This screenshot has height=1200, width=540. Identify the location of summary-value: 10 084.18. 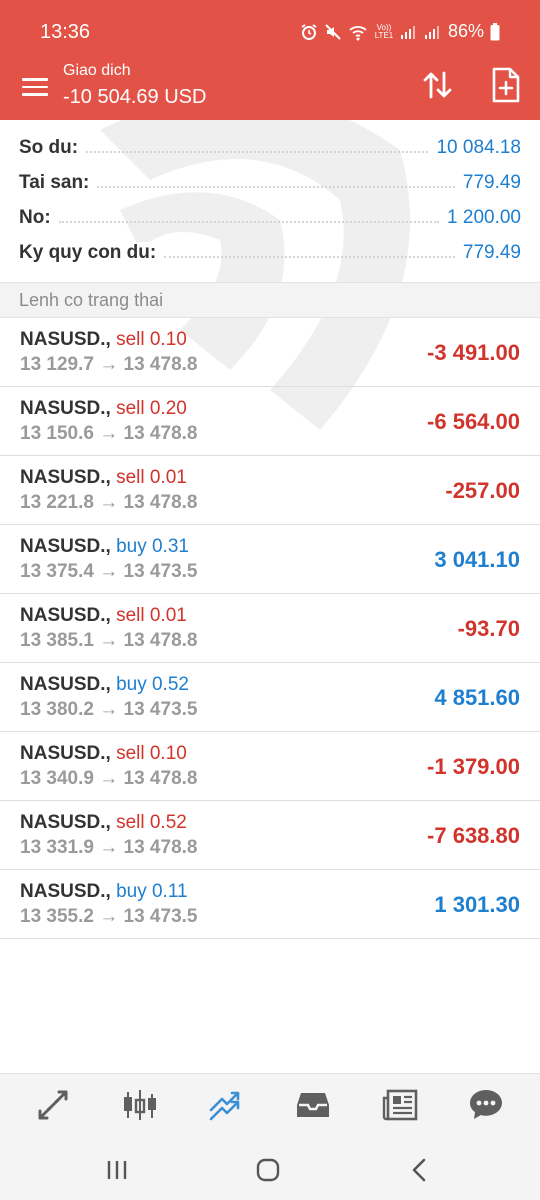
(474, 147).